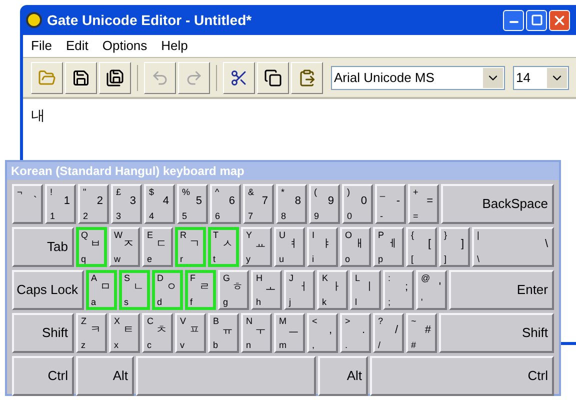  What do you see at coordinates (326, 244) in the screenshot?
I see `key-character: ㅑ` at bounding box center [326, 244].